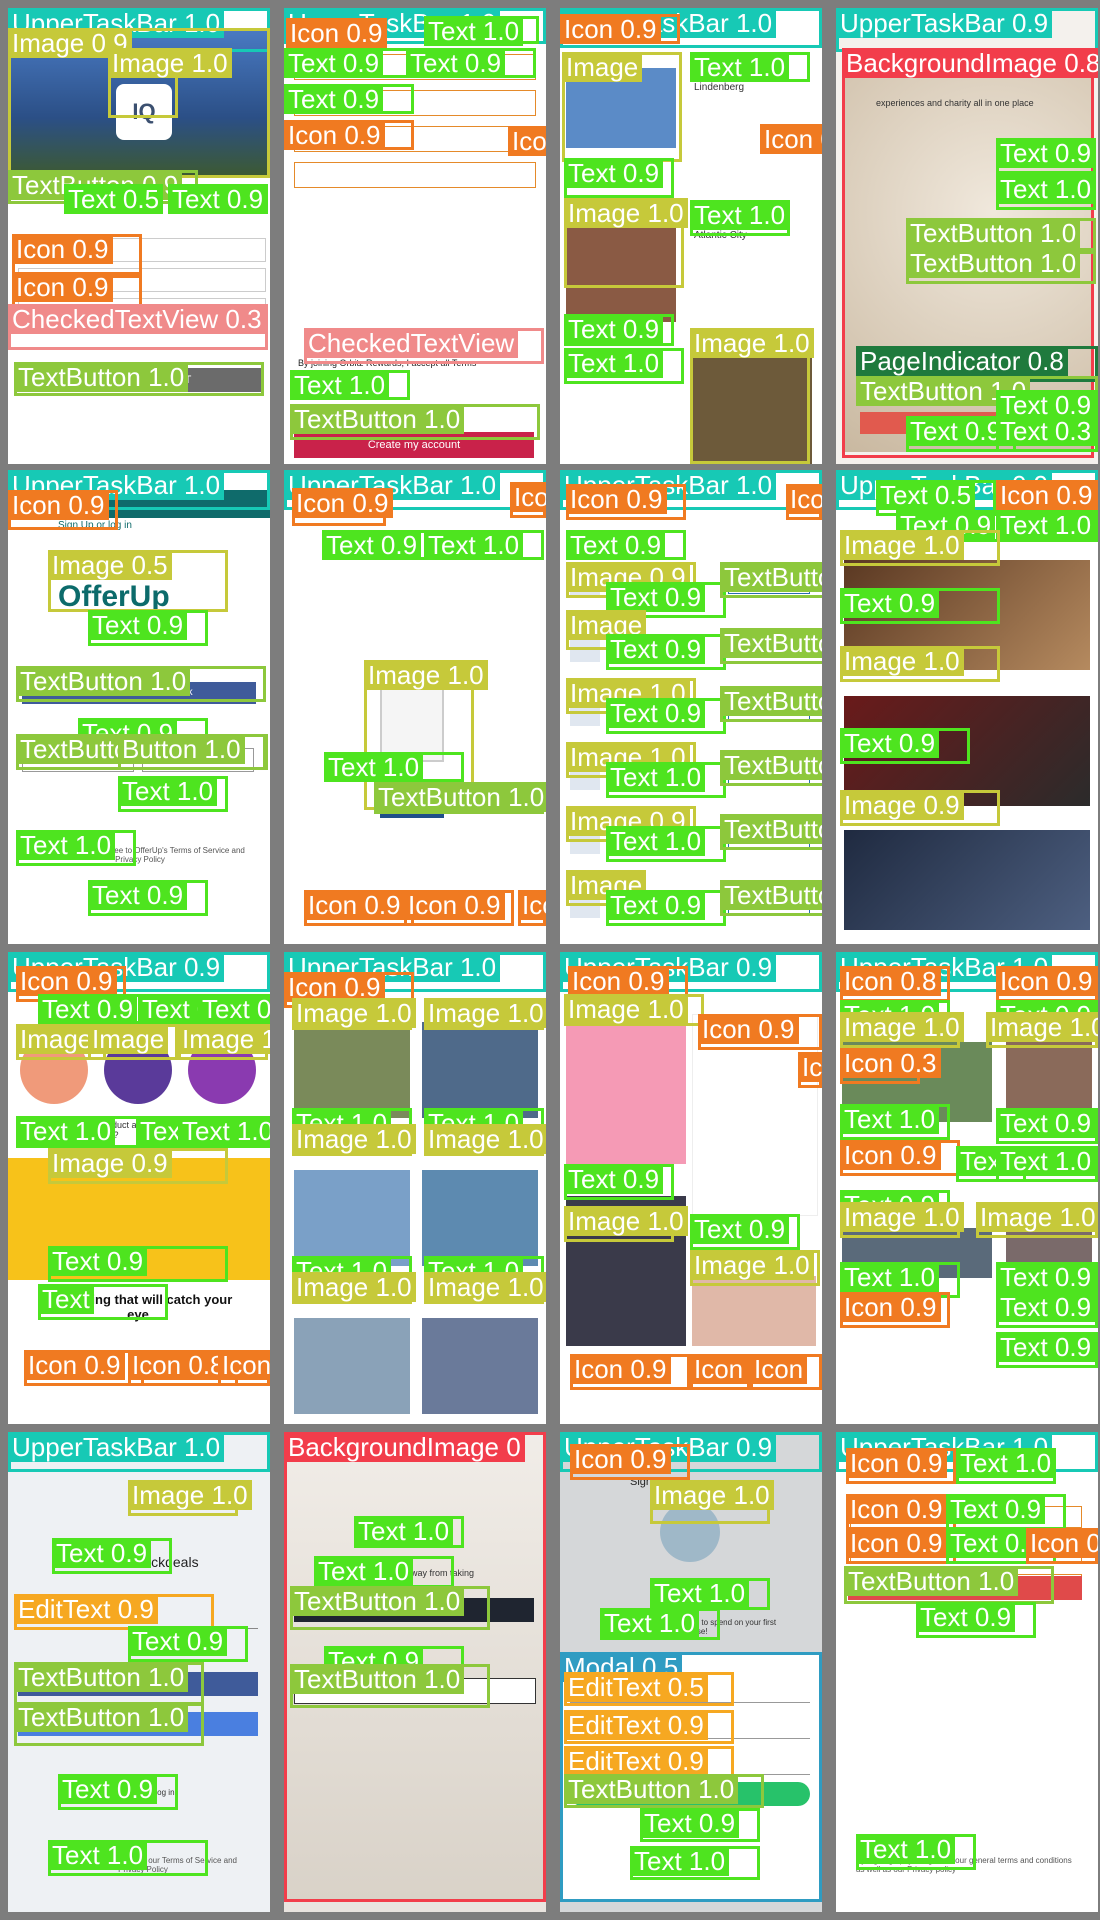 The height and width of the screenshot is (1920, 1100). Describe the element at coordinates (649, 1689) in the screenshot. I see `detection-box: EditText 0.5` at that location.